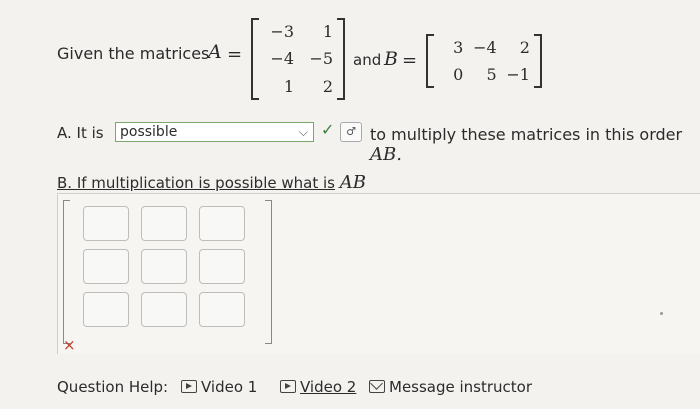 The width and height of the screenshot is (700, 409). What do you see at coordinates (298, 59) in the screenshot?
I see `matrix-a: −3 1 −4 −5 1 2` at bounding box center [298, 59].